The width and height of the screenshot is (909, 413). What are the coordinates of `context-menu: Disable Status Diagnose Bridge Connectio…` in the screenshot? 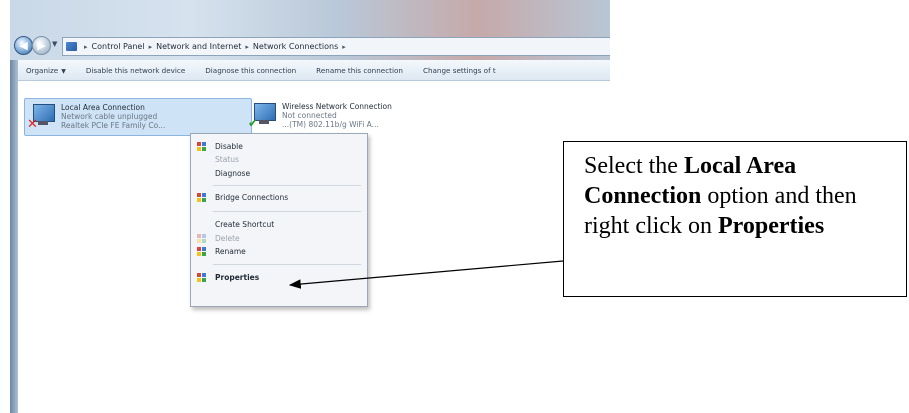 It's located at (279, 220).